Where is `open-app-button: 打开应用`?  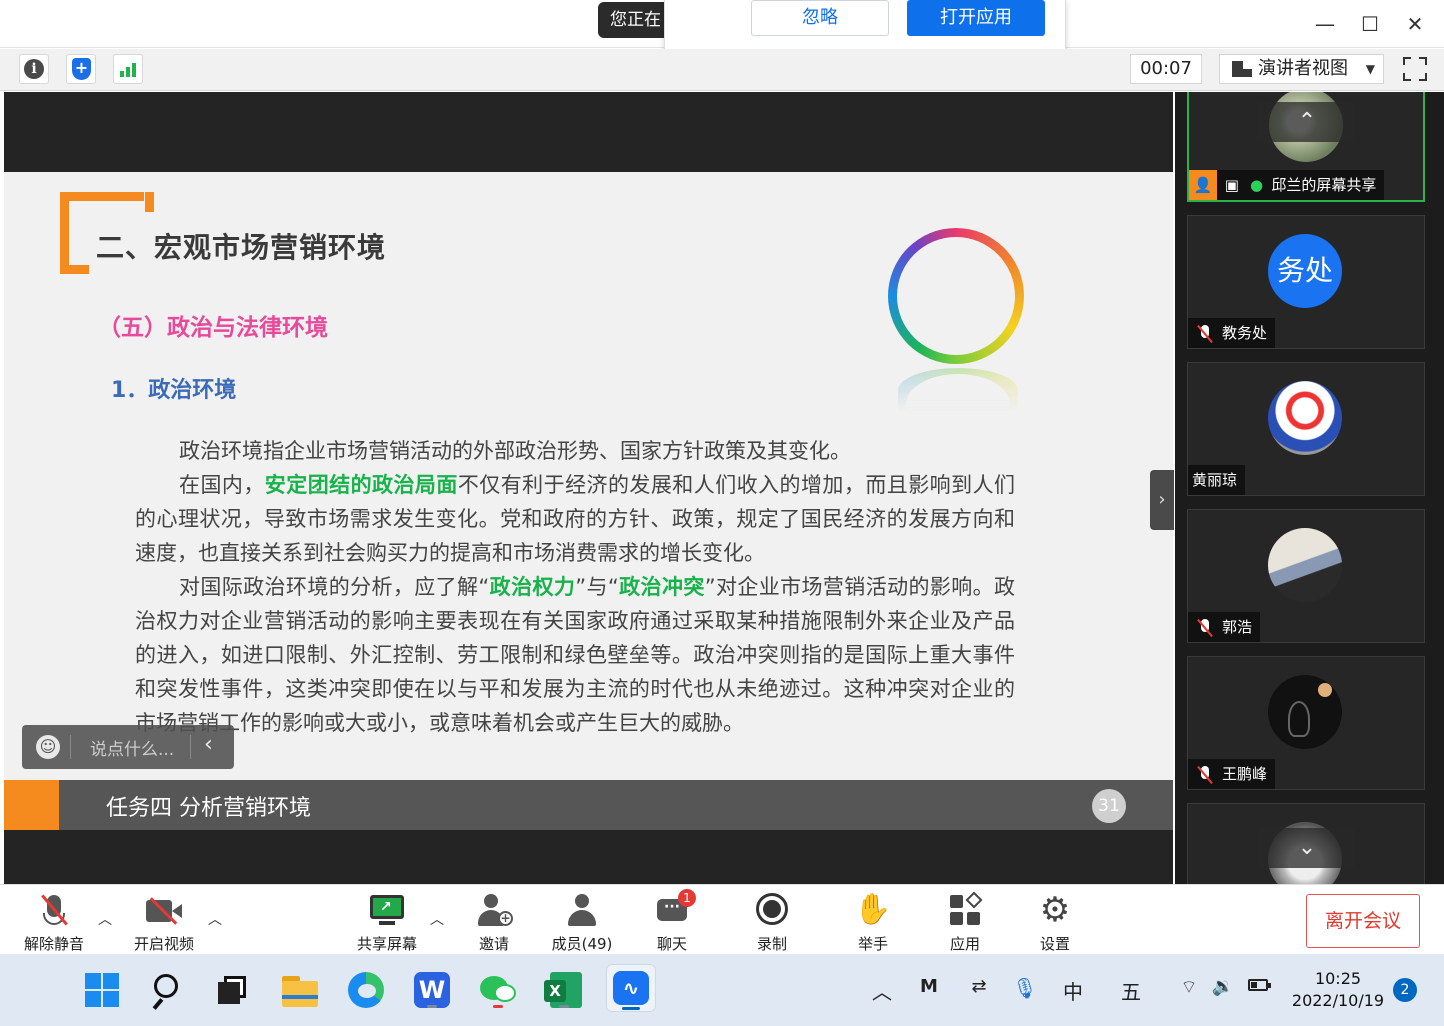
open-app-button: 打开应用 is located at coordinates (976, 18).